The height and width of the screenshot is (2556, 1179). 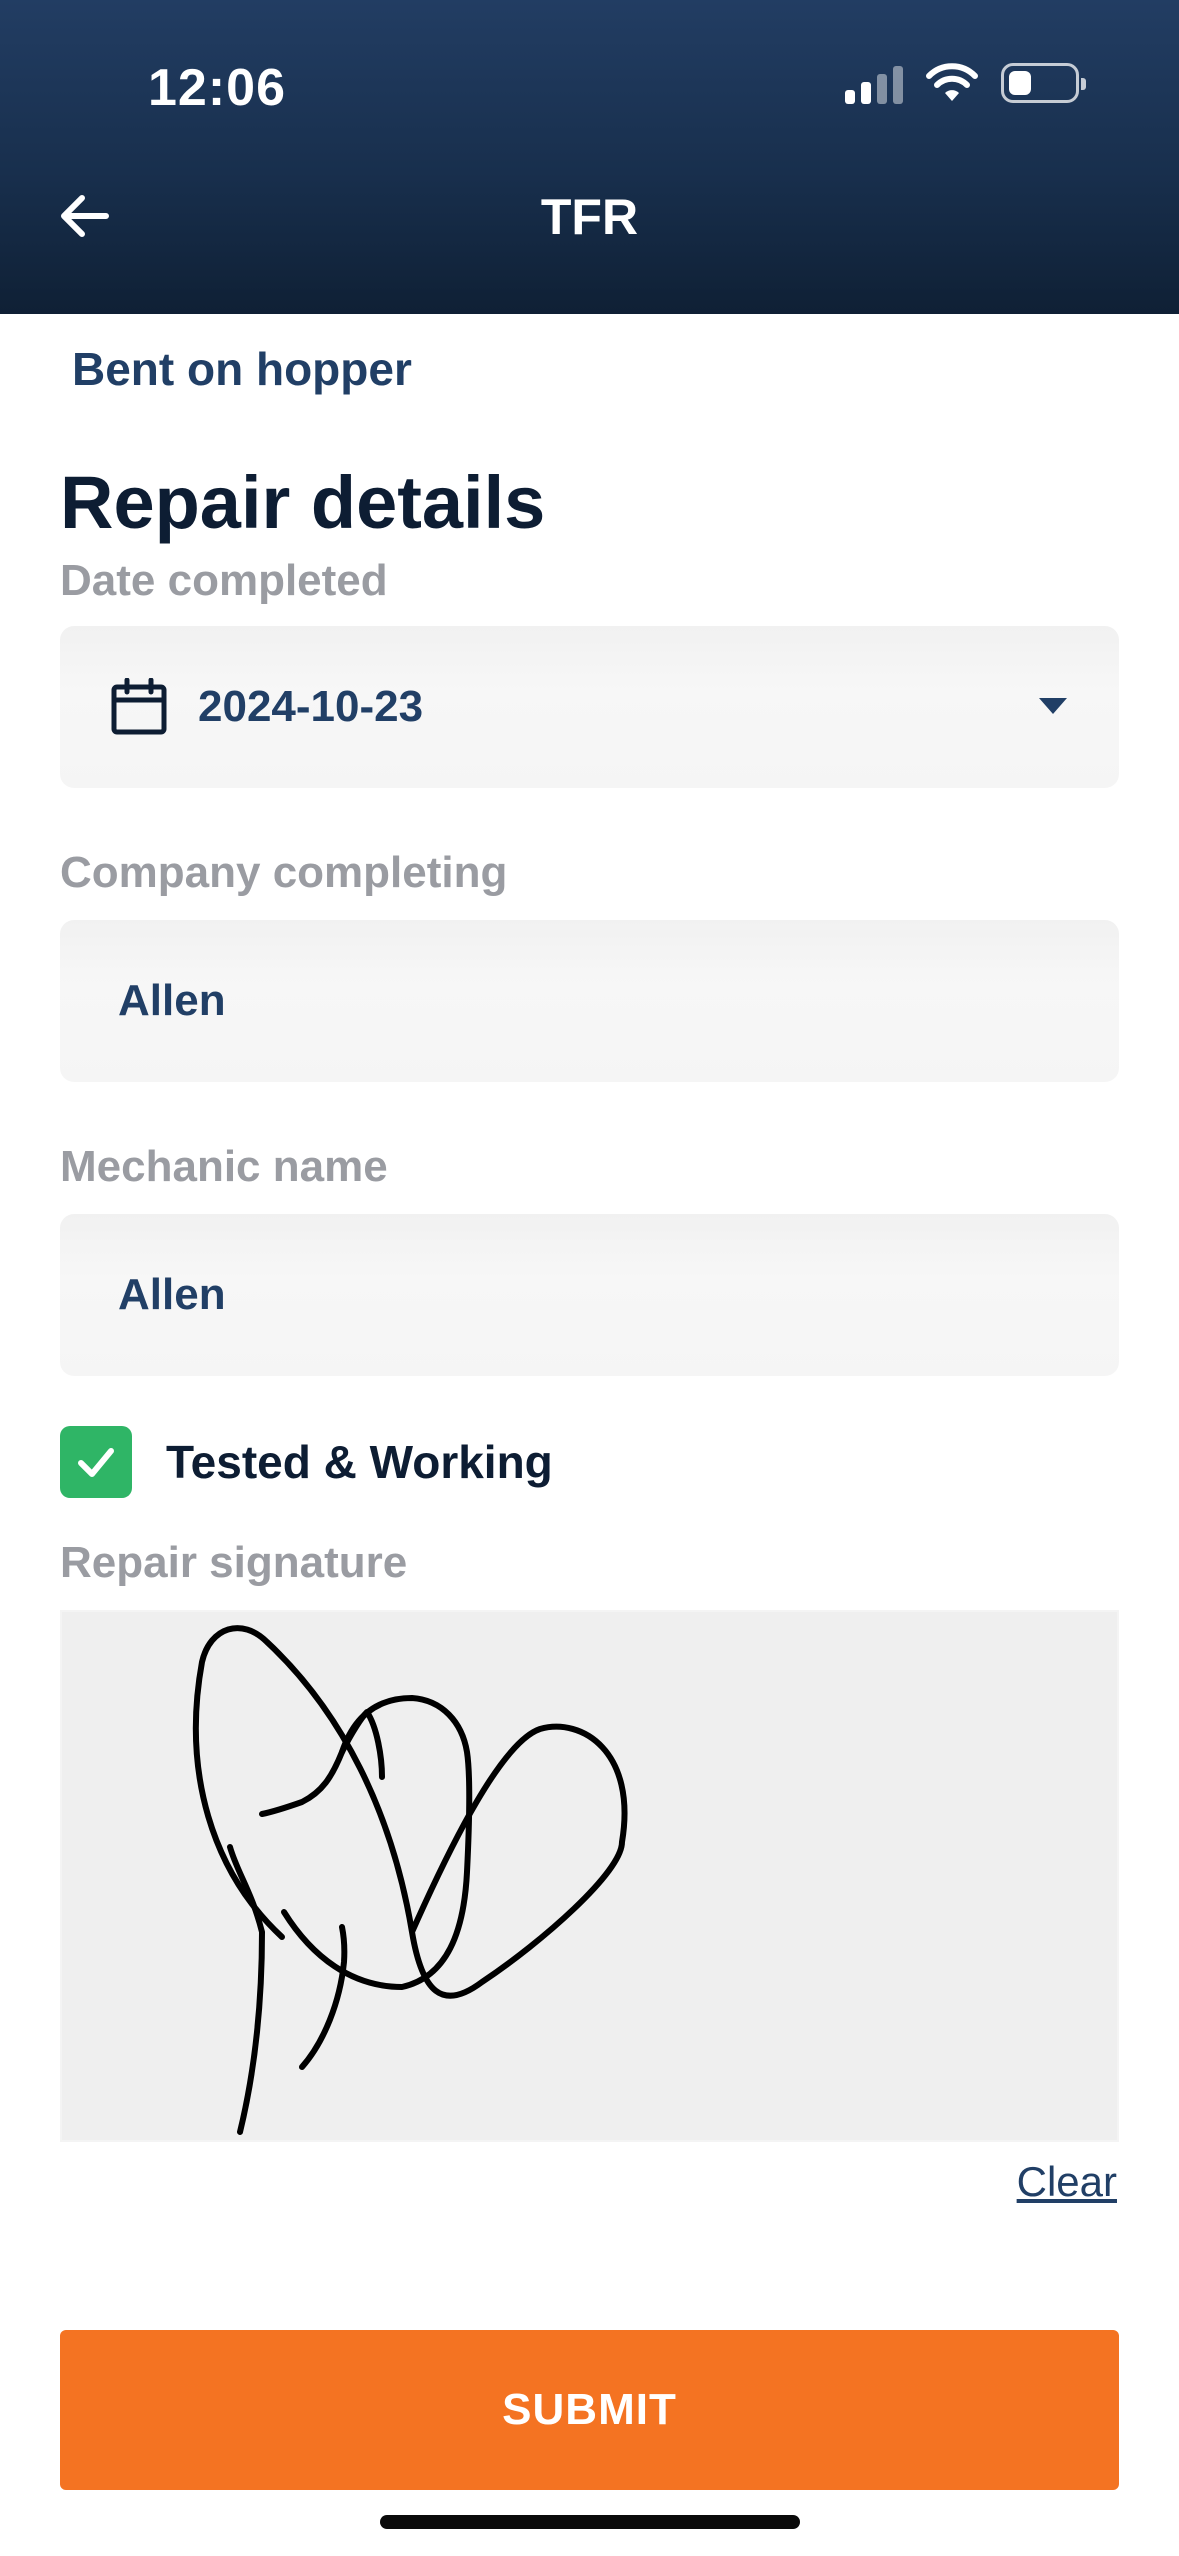 I want to click on submit-button: SUBMIT, so click(x=589, y=2410).